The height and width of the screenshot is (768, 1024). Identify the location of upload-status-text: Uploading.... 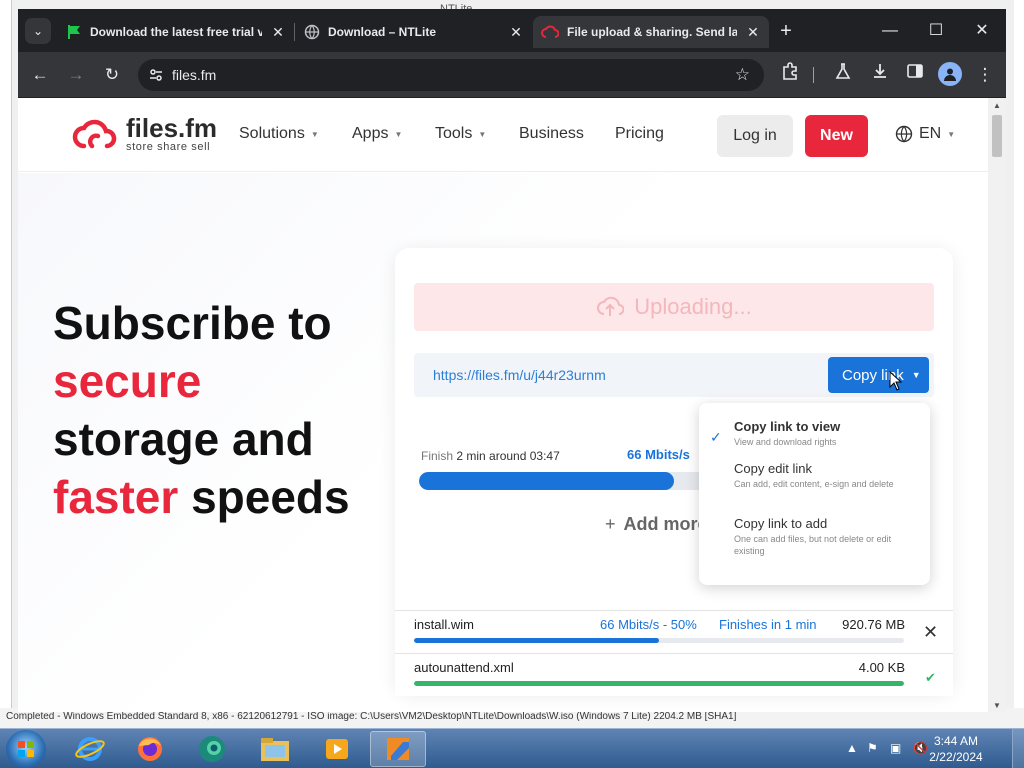
(693, 306).